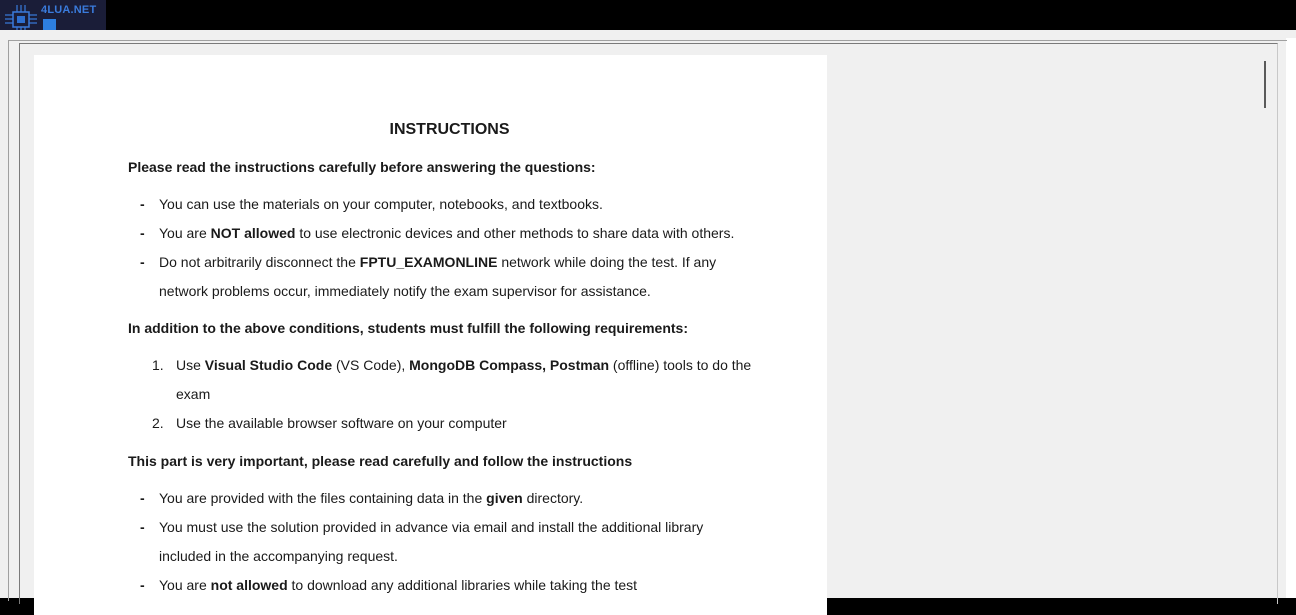 The image size is (1296, 615). What do you see at coordinates (428, 262) in the screenshot?
I see `list-item-emphasis: FPTU_EXAMONLINE` at bounding box center [428, 262].